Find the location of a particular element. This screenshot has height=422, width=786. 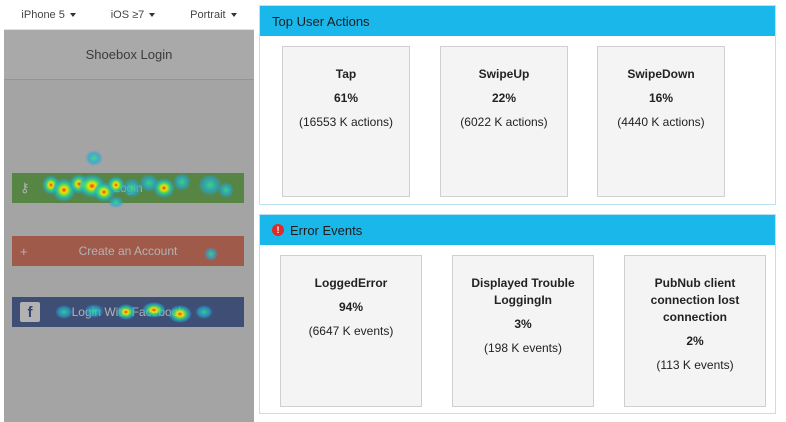

action-percent: 61% is located at coordinates (346, 98).